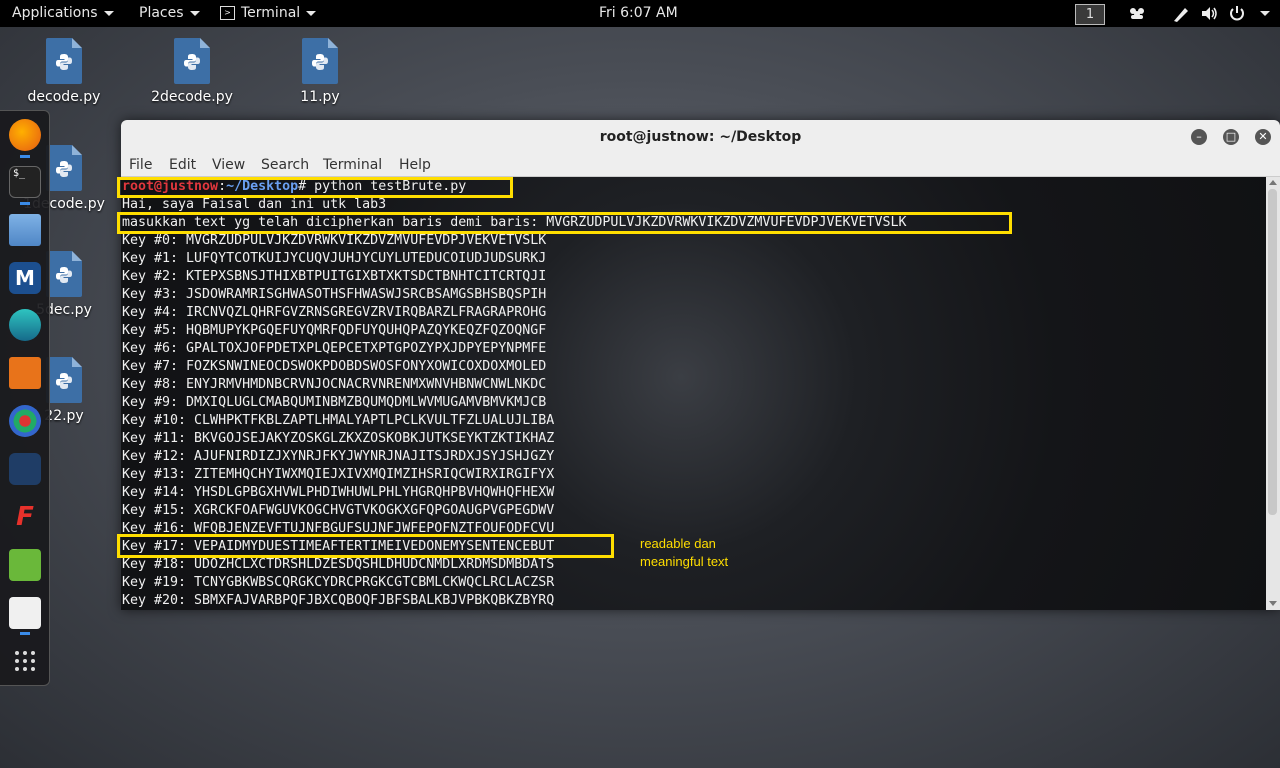 The height and width of the screenshot is (768, 1280). What do you see at coordinates (285, 165) in the screenshot?
I see `menu-search: Search` at bounding box center [285, 165].